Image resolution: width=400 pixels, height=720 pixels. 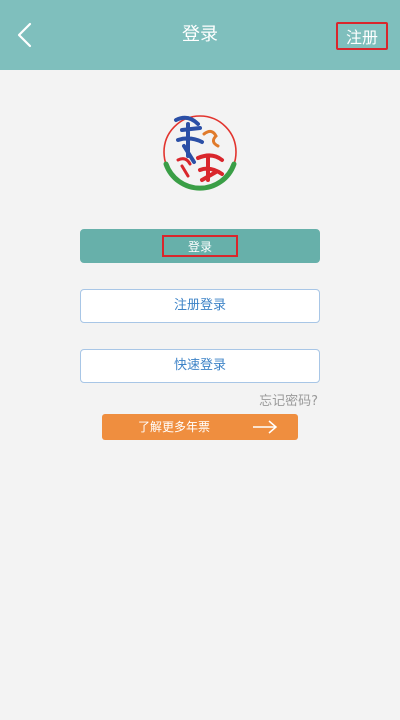 What do you see at coordinates (200, 366) in the screenshot?
I see `quick-login-button: 快速登录` at bounding box center [200, 366].